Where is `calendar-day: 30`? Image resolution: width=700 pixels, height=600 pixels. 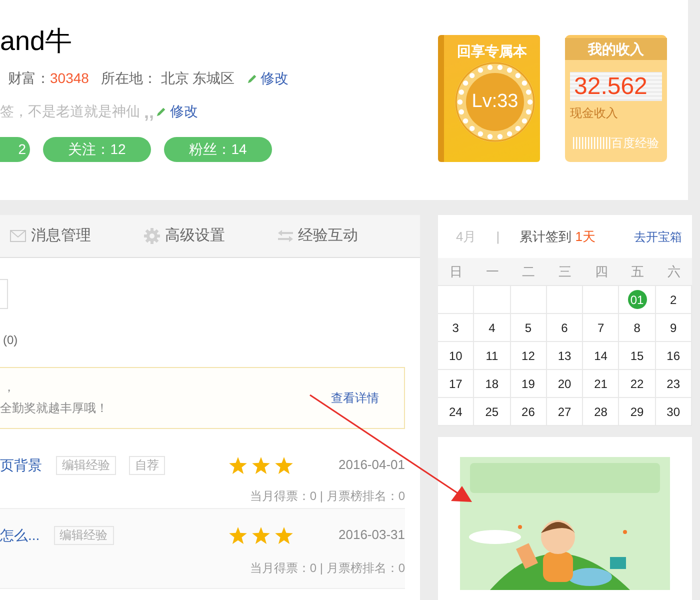
calendar-day: 30 is located at coordinates (673, 411).